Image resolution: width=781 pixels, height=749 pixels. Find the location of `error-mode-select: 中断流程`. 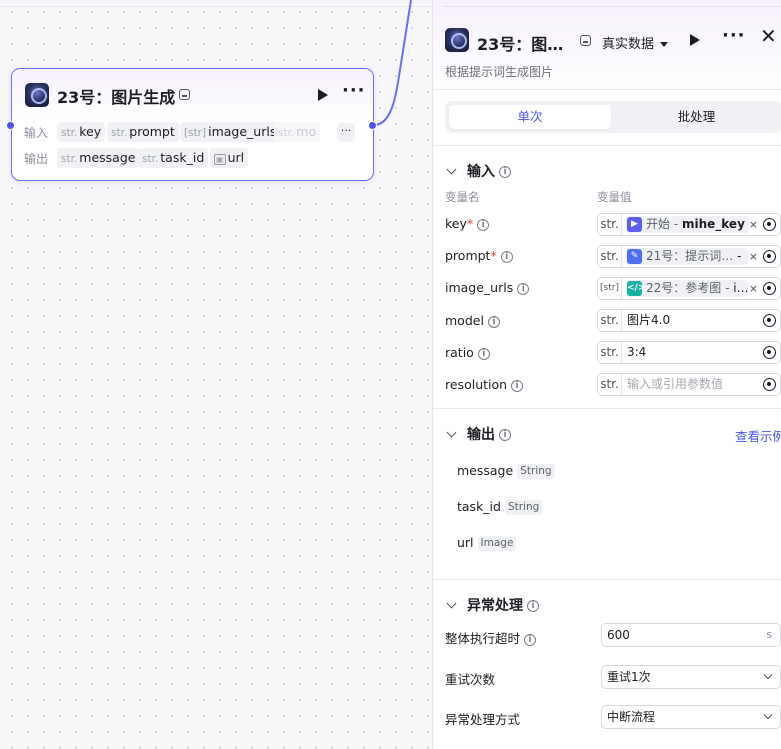

error-mode-select: 中断流程 is located at coordinates (691, 717).